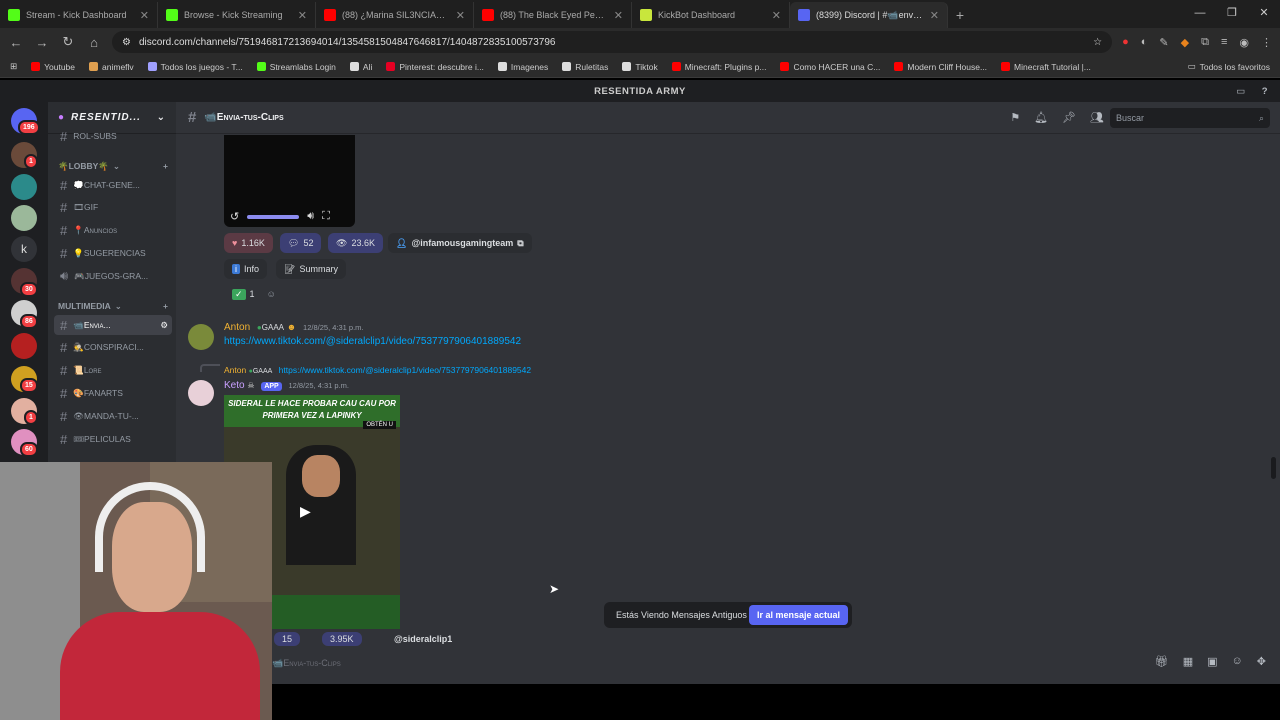 The height and width of the screenshot is (720, 1280). I want to click on reload-icon: ↻, so click(68, 42).